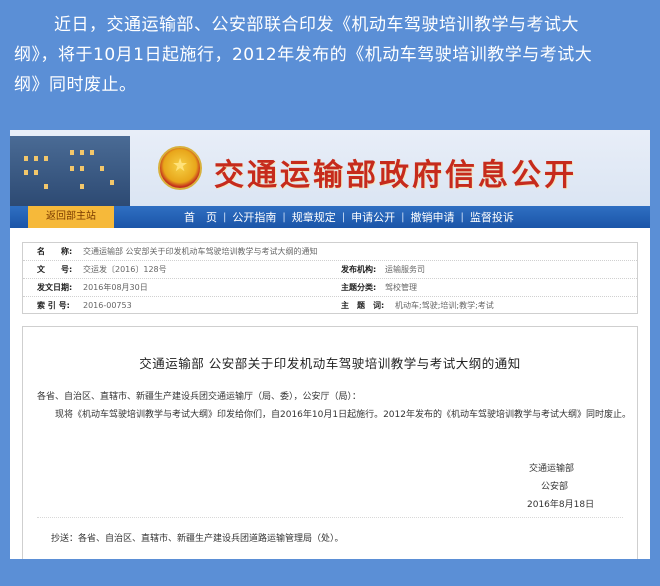  Describe the element at coordinates (363, 305) in the screenshot. I see `meta-keywords-label: 主 题 词:` at that location.